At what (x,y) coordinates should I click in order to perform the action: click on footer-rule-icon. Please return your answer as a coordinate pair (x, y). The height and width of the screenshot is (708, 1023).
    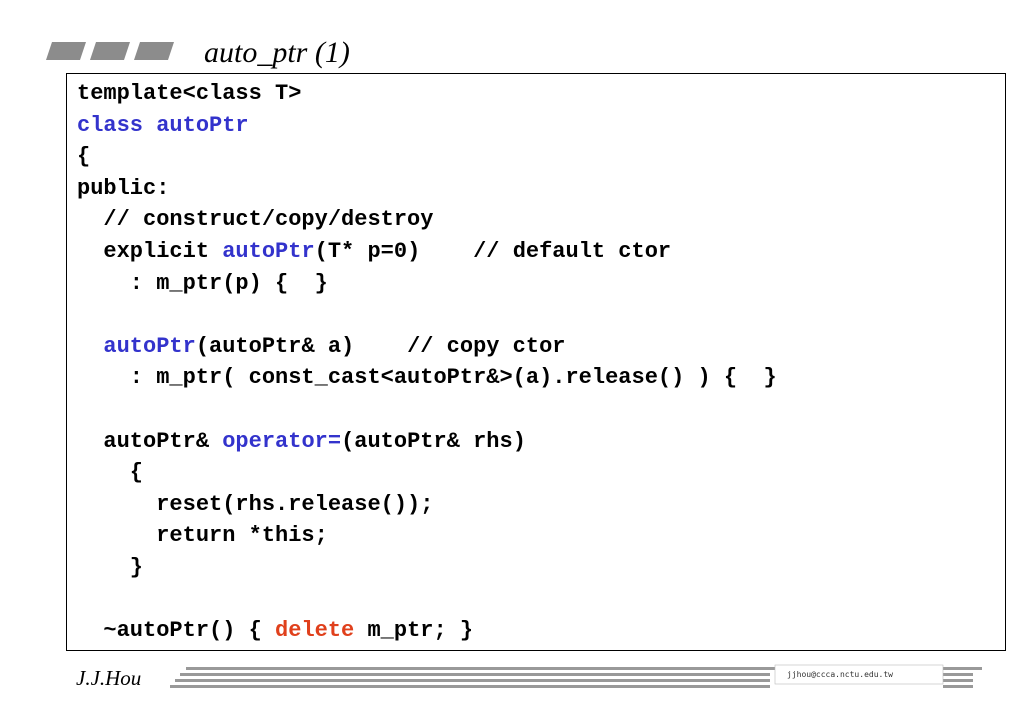
    Looking at the image, I should click on (576, 676).